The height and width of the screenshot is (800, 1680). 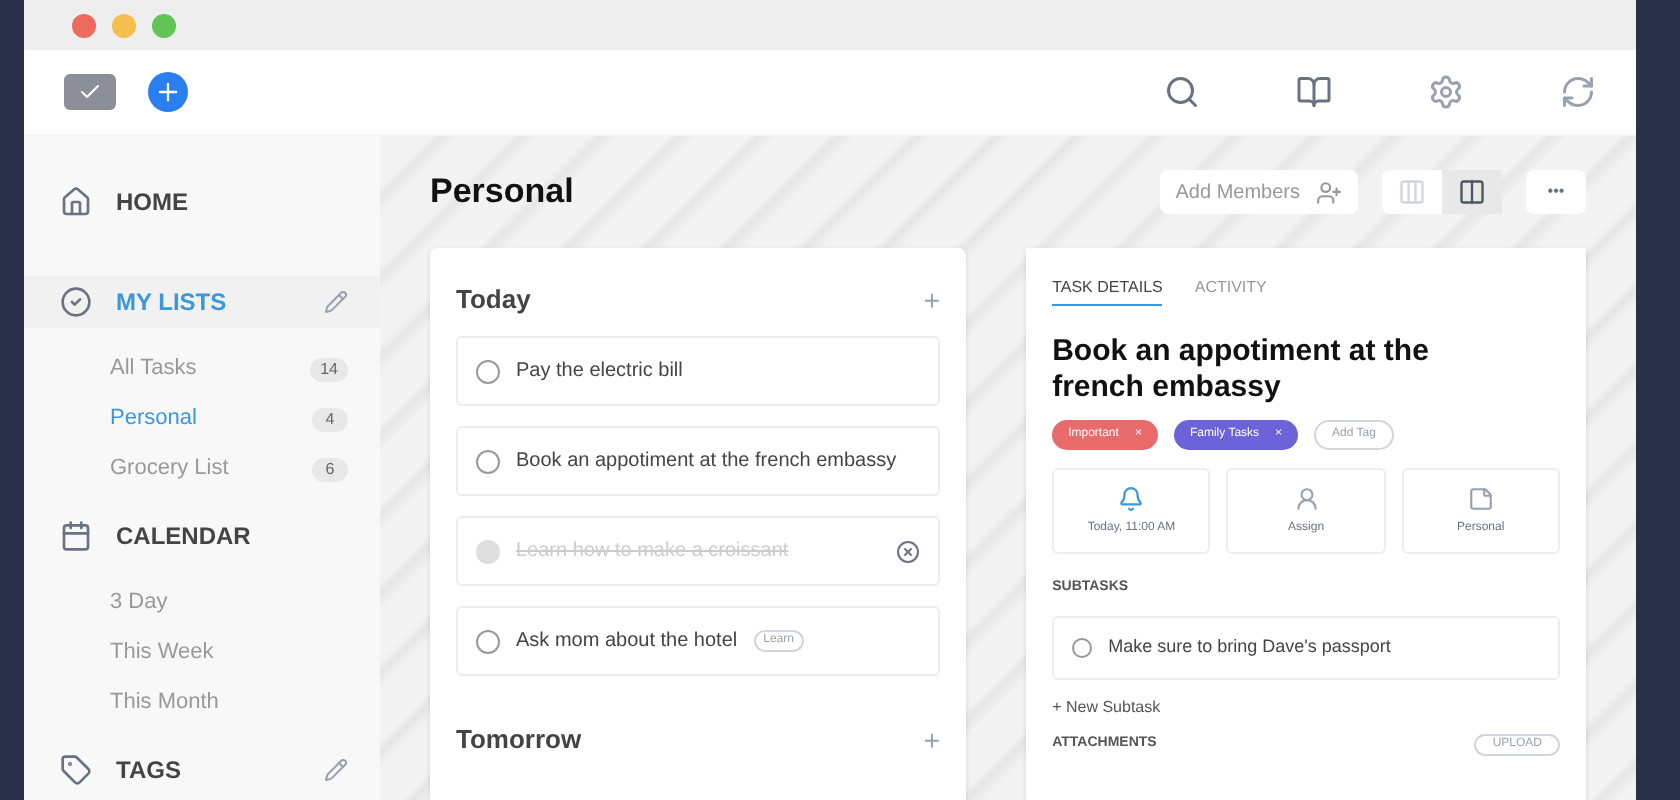 I want to click on more-button: •••, so click(x=1556, y=192).